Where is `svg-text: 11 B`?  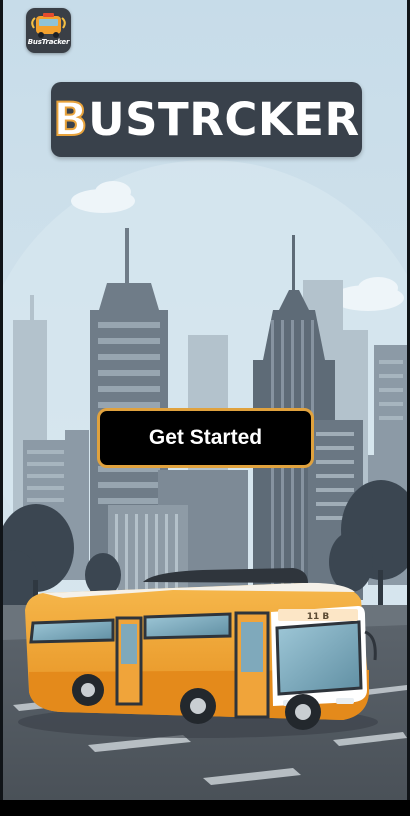
svg-text: 11 B is located at coordinates (318, 617).